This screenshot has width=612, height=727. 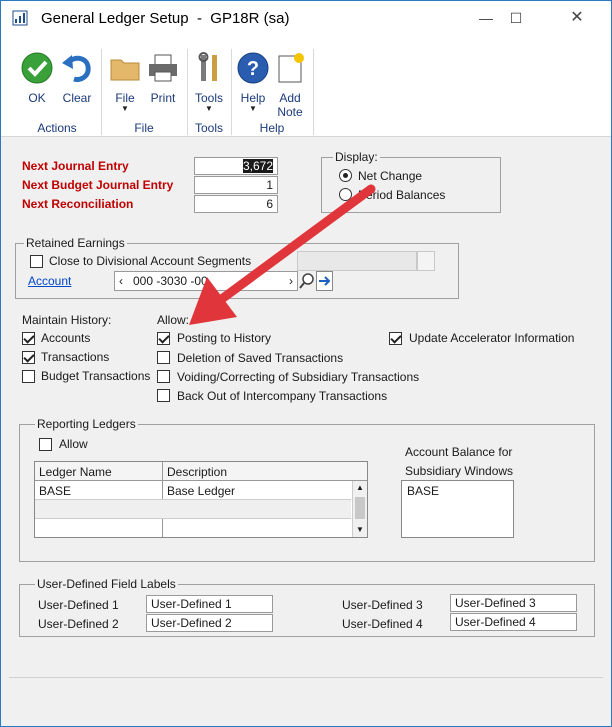 I want to click on user-defined-label: User-Defined Field Labels, so click(x=106, y=584).